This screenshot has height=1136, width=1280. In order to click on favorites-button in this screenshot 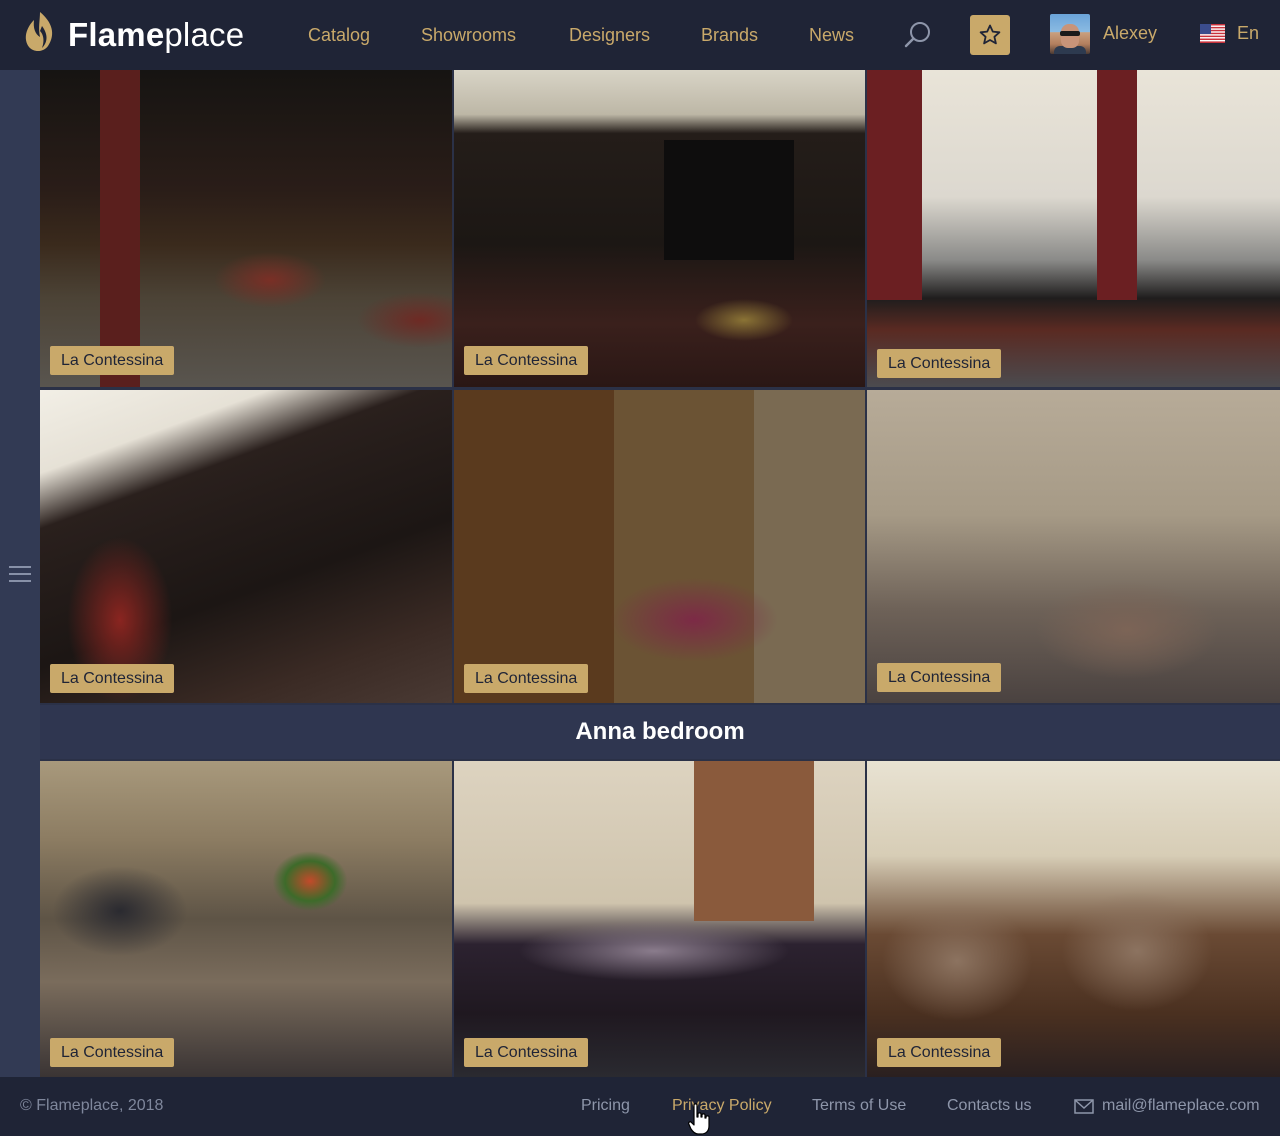, I will do `click(990, 35)`.